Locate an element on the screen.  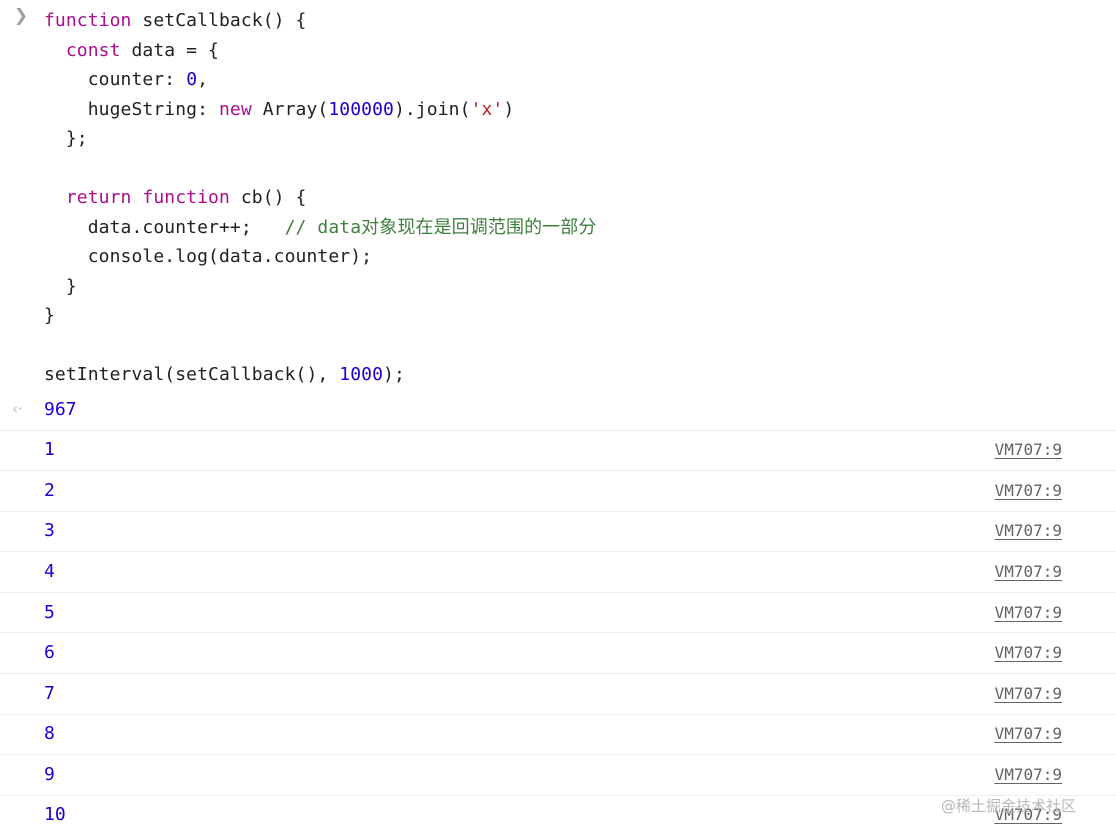
log-message: 4 is located at coordinates (49, 572).